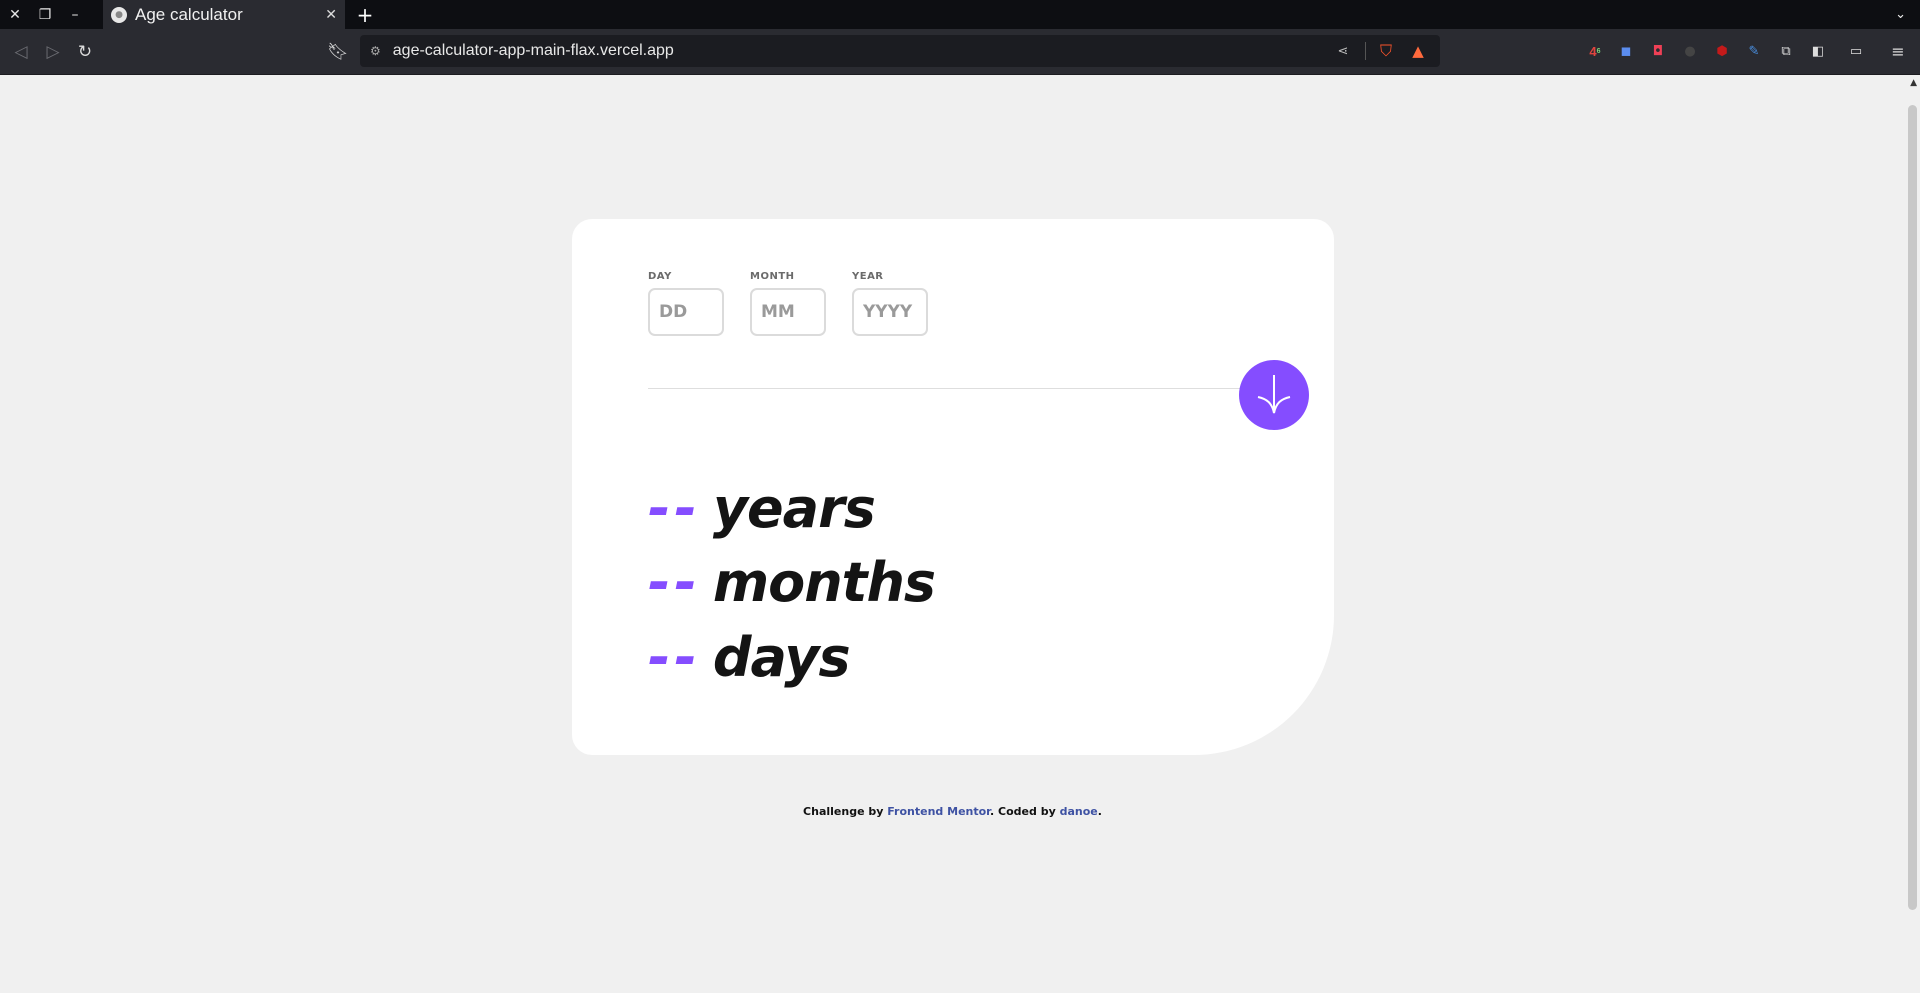 The width and height of the screenshot is (1920, 993). I want to click on arrow-down-icon, so click(1274, 394).